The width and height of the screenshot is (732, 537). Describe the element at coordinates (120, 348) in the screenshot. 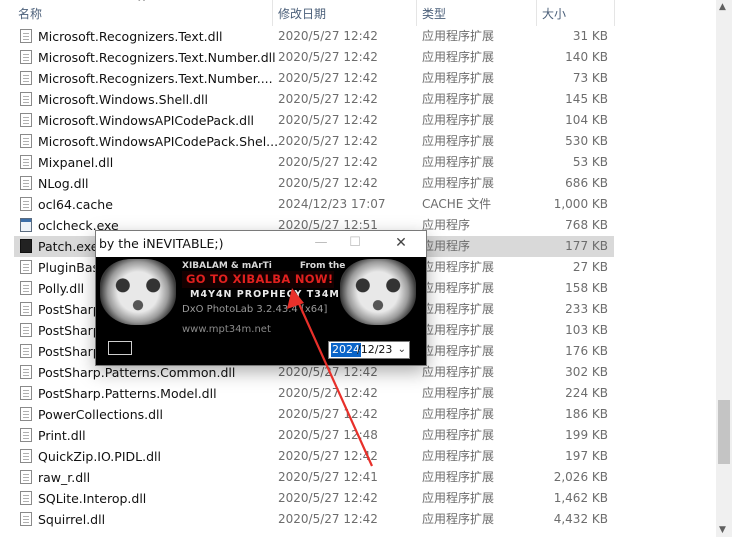

I see `patch-button` at that location.